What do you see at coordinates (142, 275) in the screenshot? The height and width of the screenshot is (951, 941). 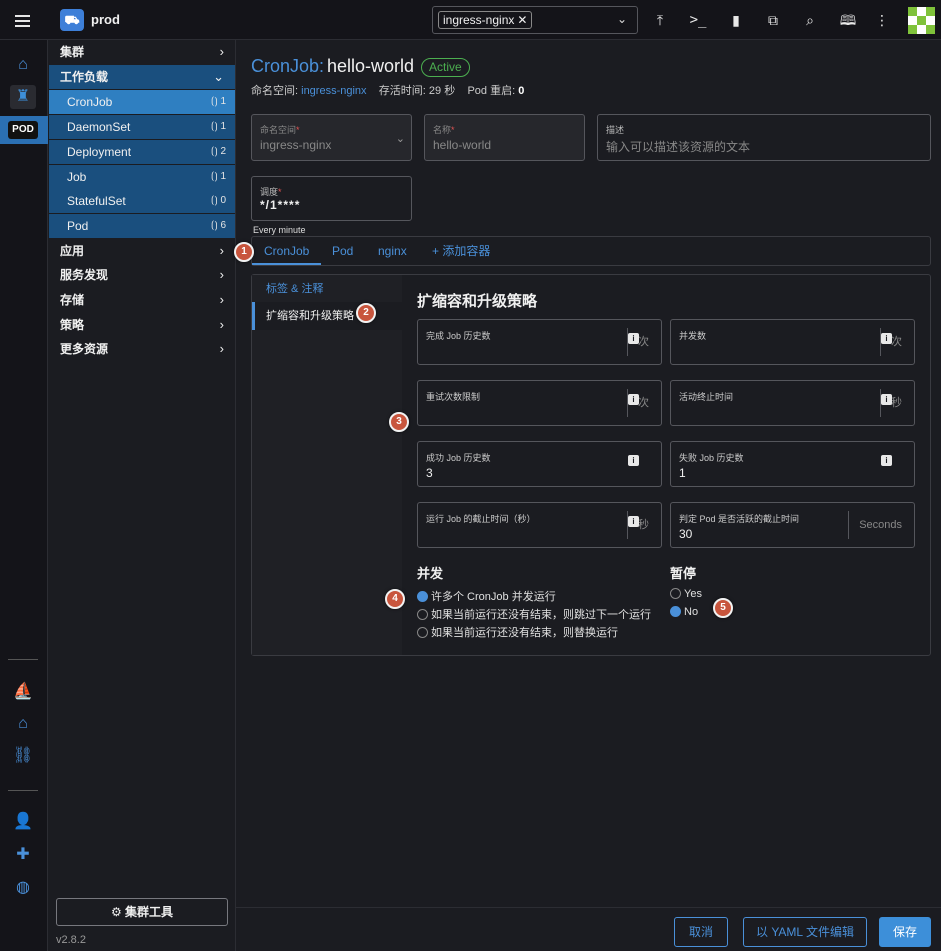 I see `nav-service-discovery: 服务发现 ›` at bounding box center [142, 275].